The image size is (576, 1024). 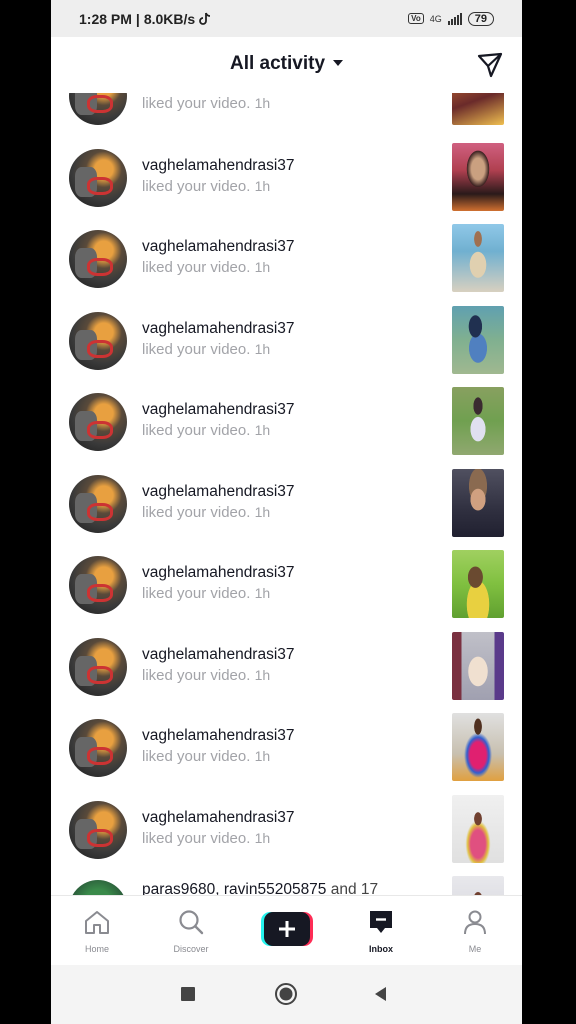 I want to click on activity-text: paras9680, ravin55205875 and 17, so click(x=260, y=888).